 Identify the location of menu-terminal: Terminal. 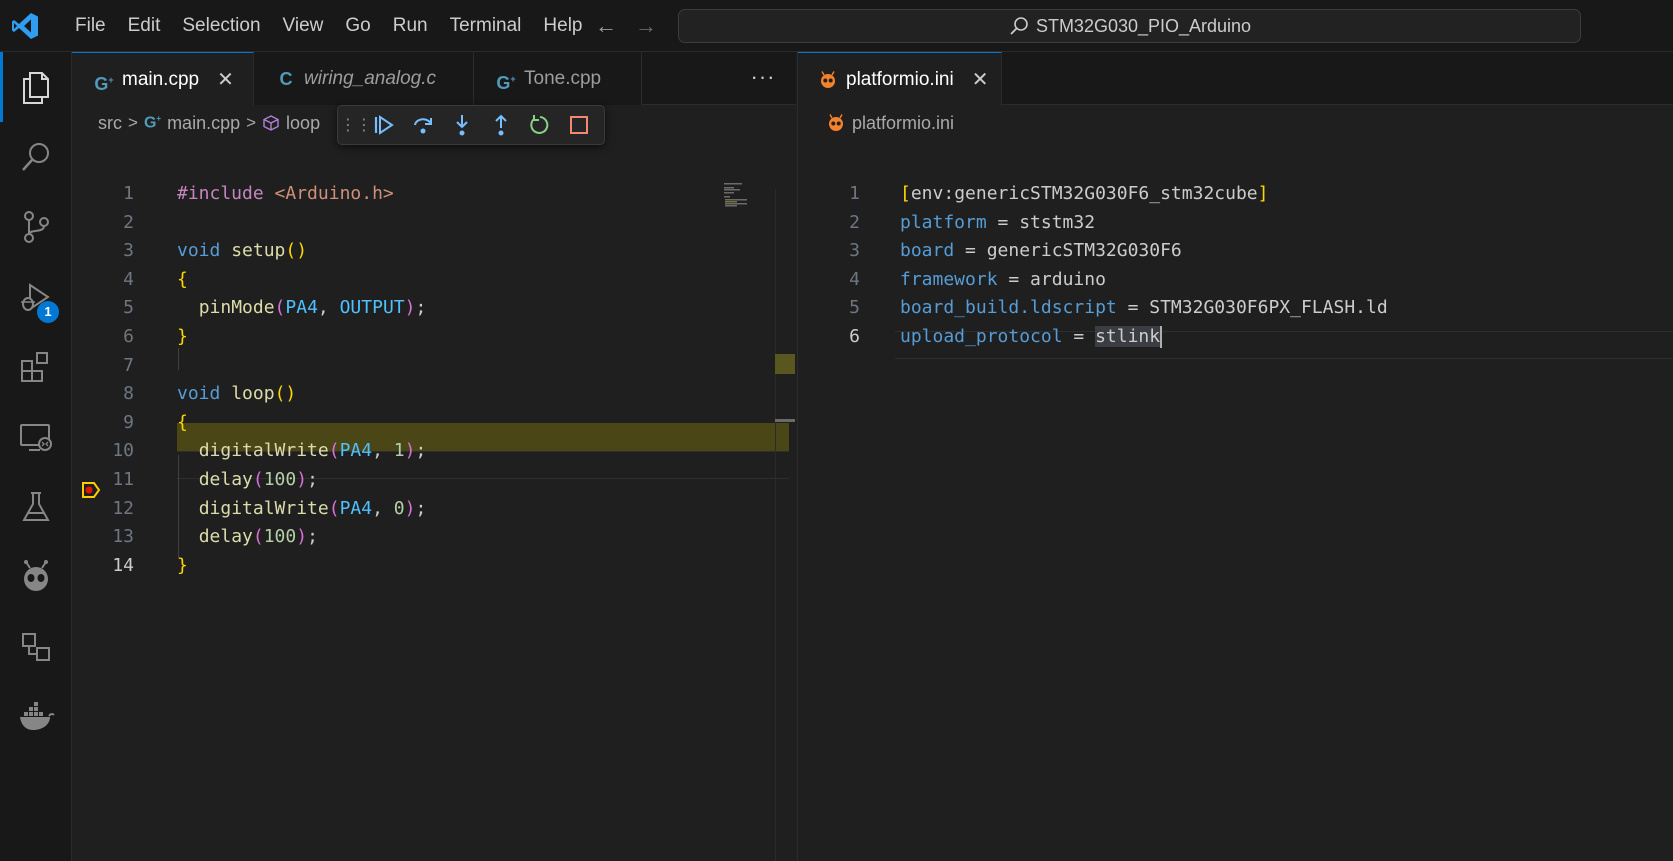
(486, 26).